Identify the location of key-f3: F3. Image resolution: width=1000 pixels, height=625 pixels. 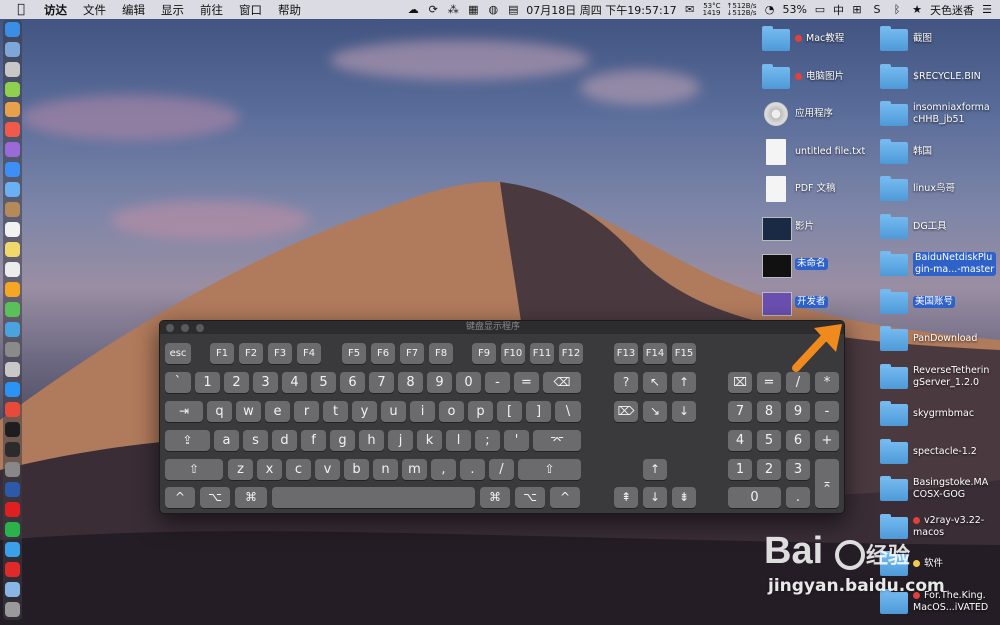
(280, 353).